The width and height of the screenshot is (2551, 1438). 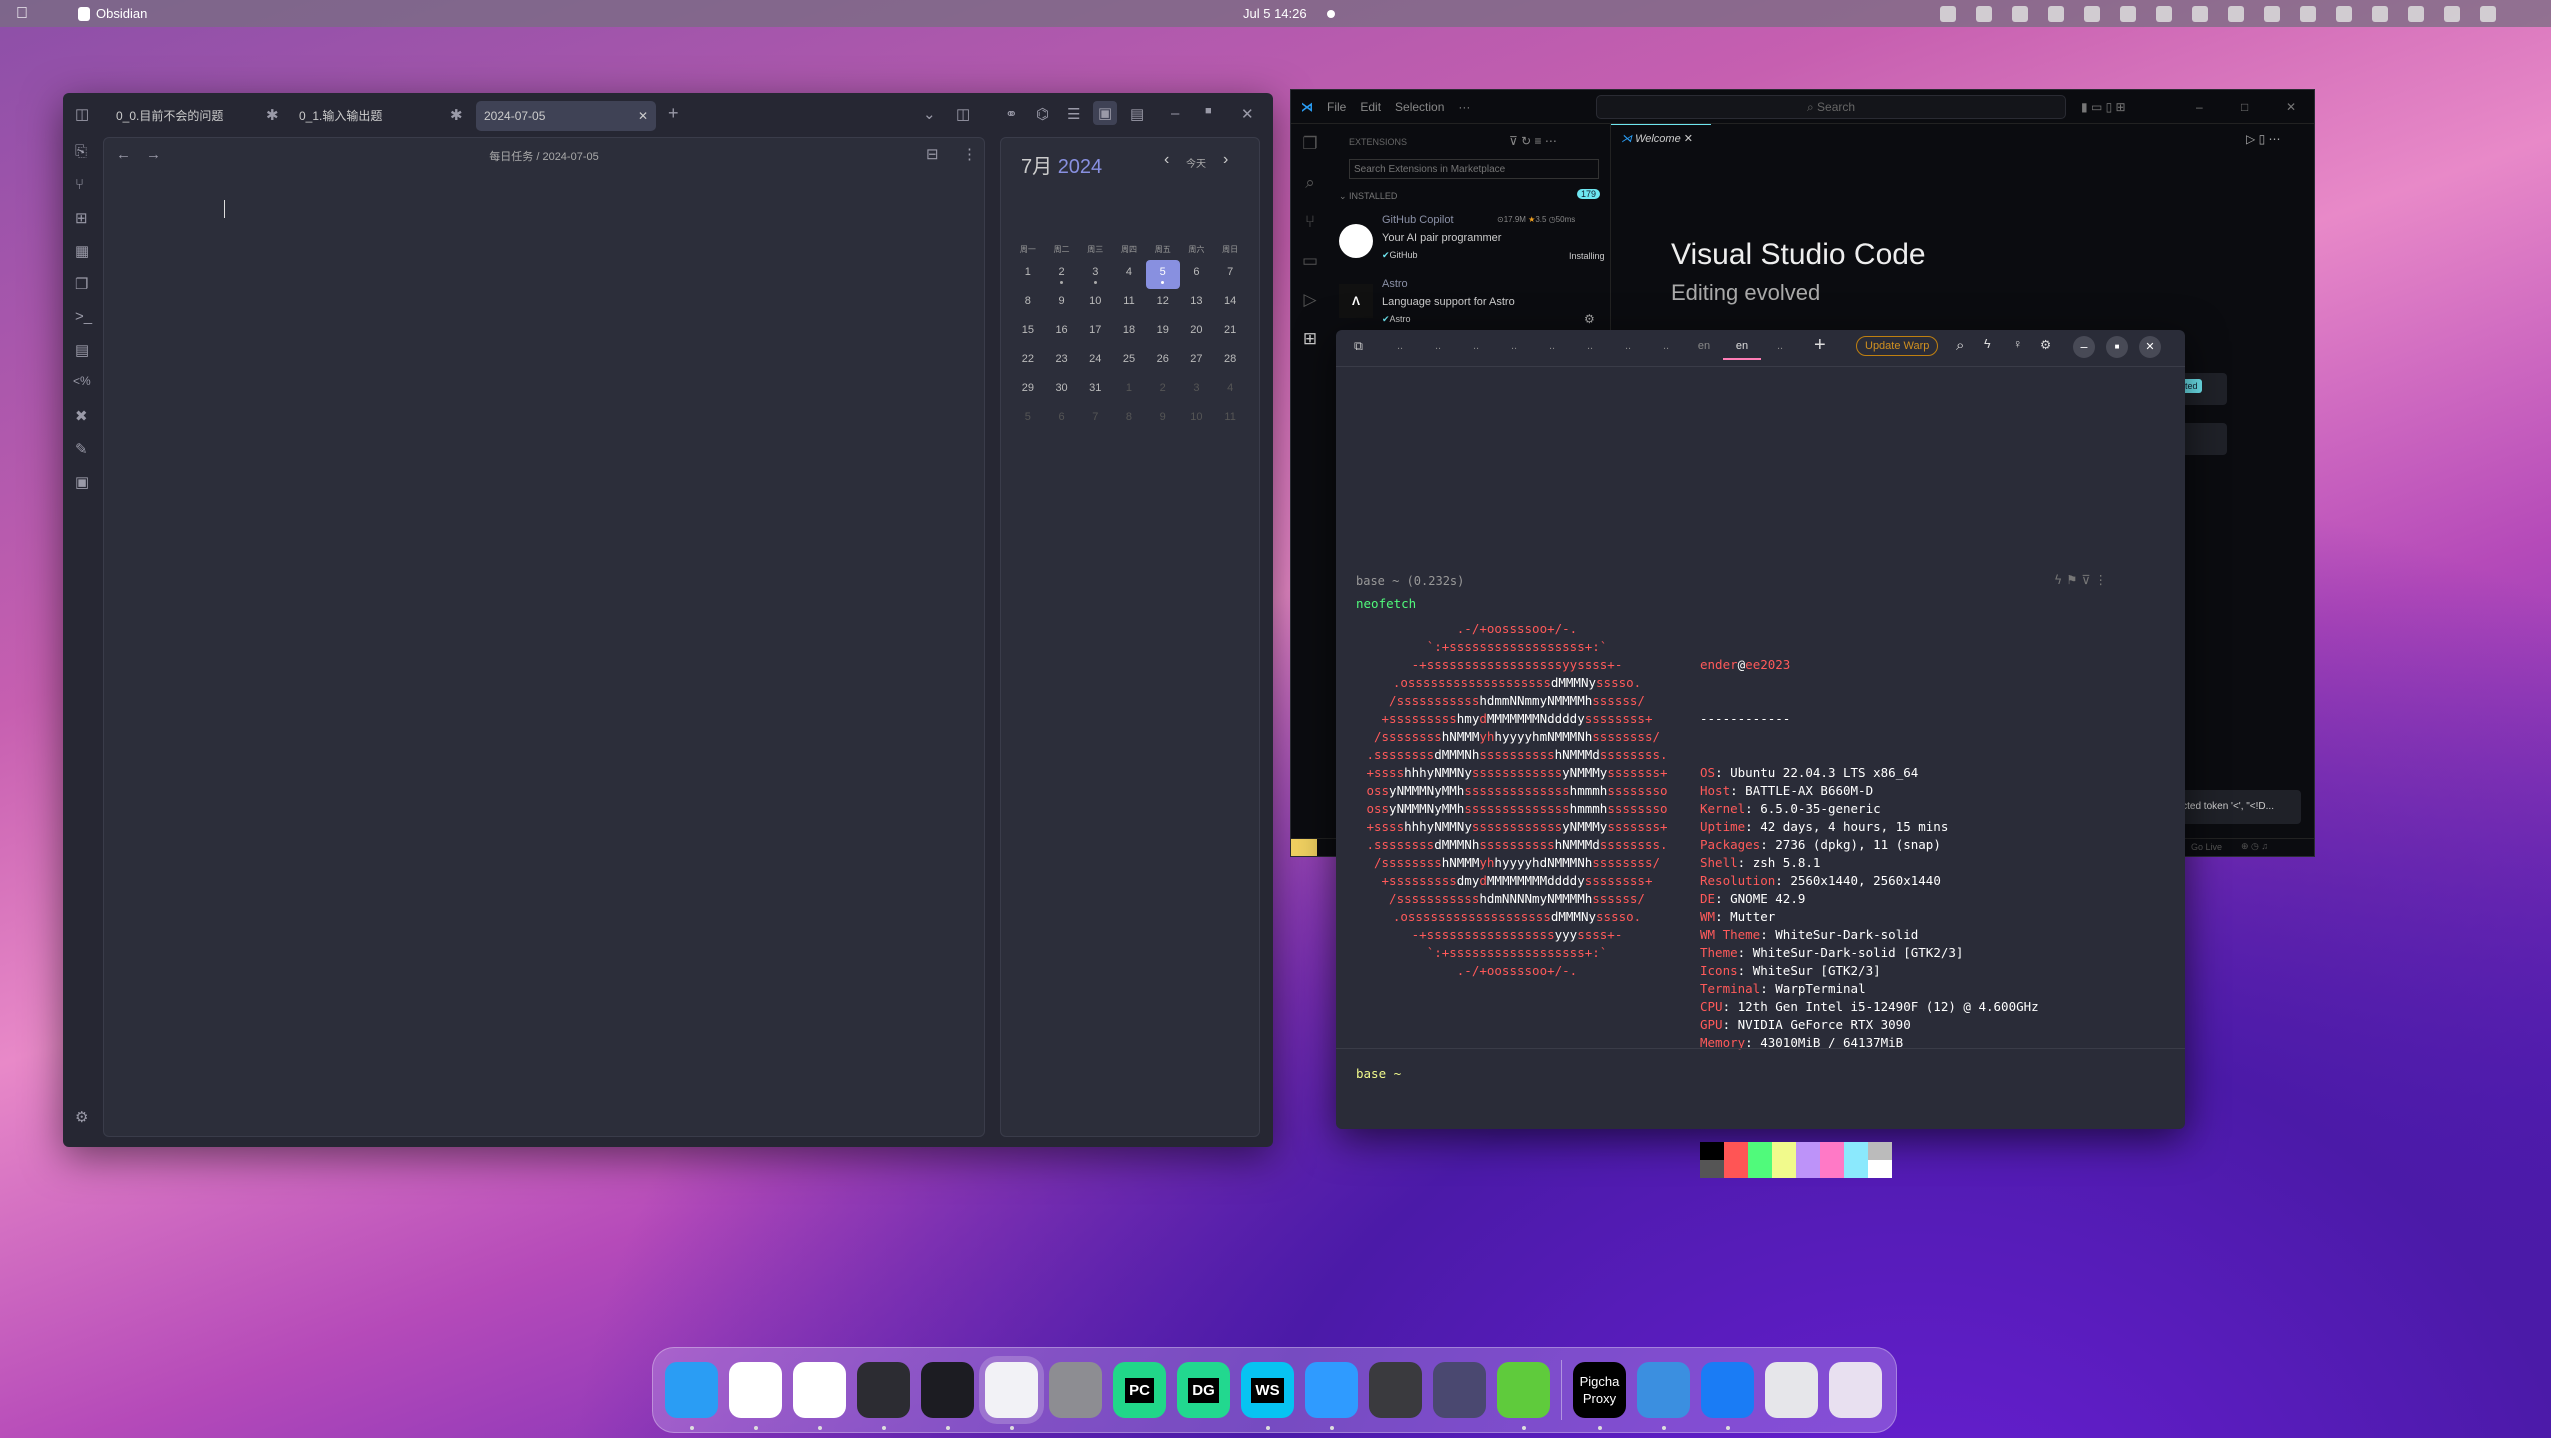 I want to click on paper-plane-icon, so click(x=819, y=1396).